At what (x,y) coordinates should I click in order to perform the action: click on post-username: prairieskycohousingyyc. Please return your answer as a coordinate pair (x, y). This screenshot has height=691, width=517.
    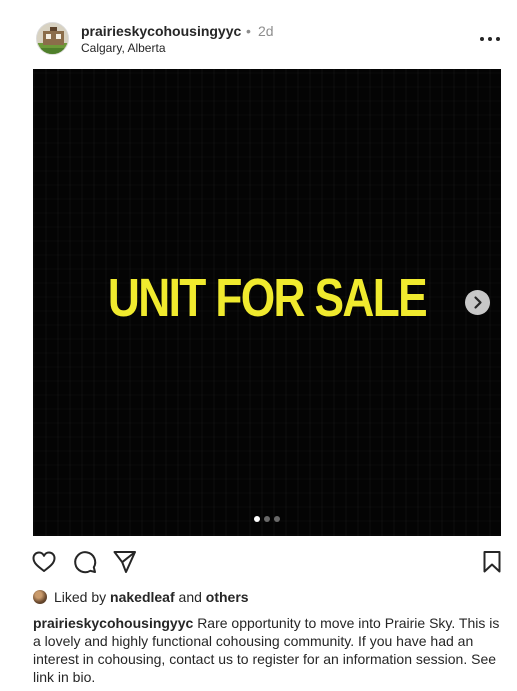
    Looking at the image, I should click on (161, 31).